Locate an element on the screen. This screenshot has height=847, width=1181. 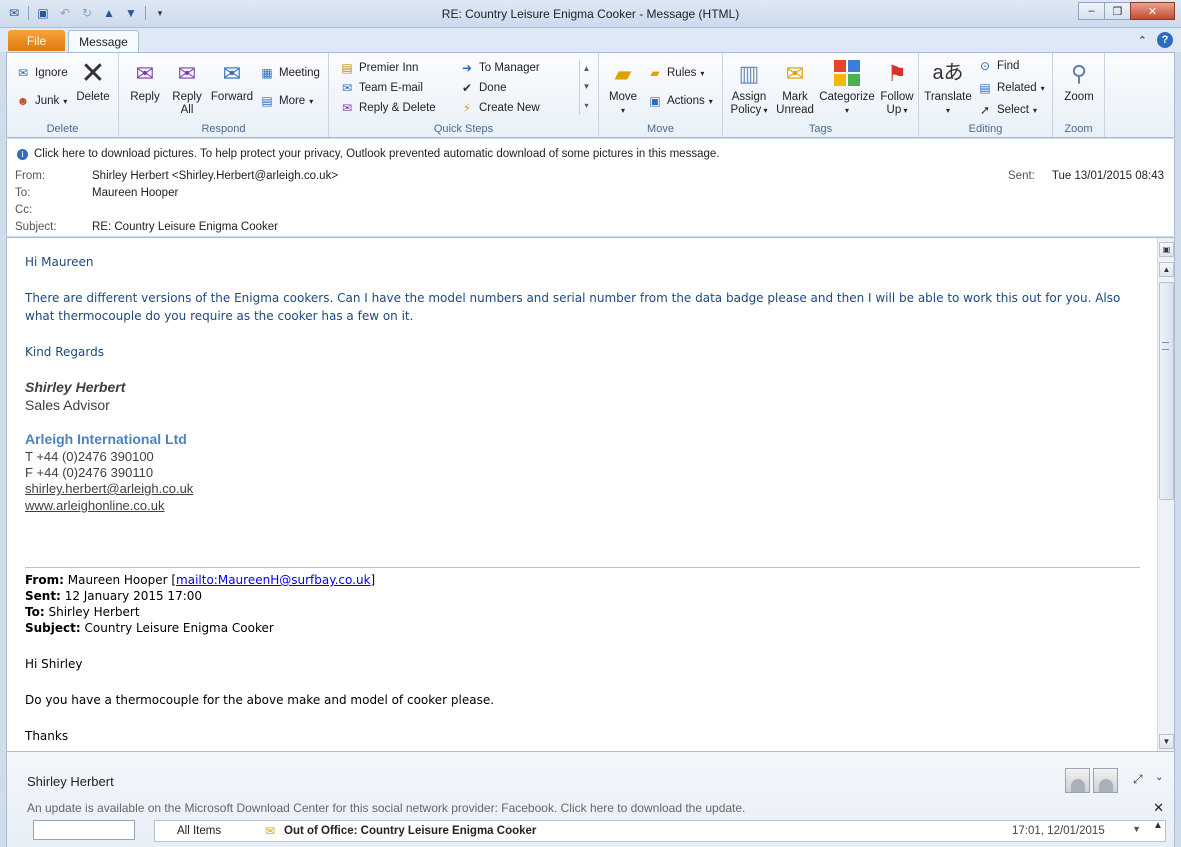
rules-label: Rules is located at coordinates (682, 73).